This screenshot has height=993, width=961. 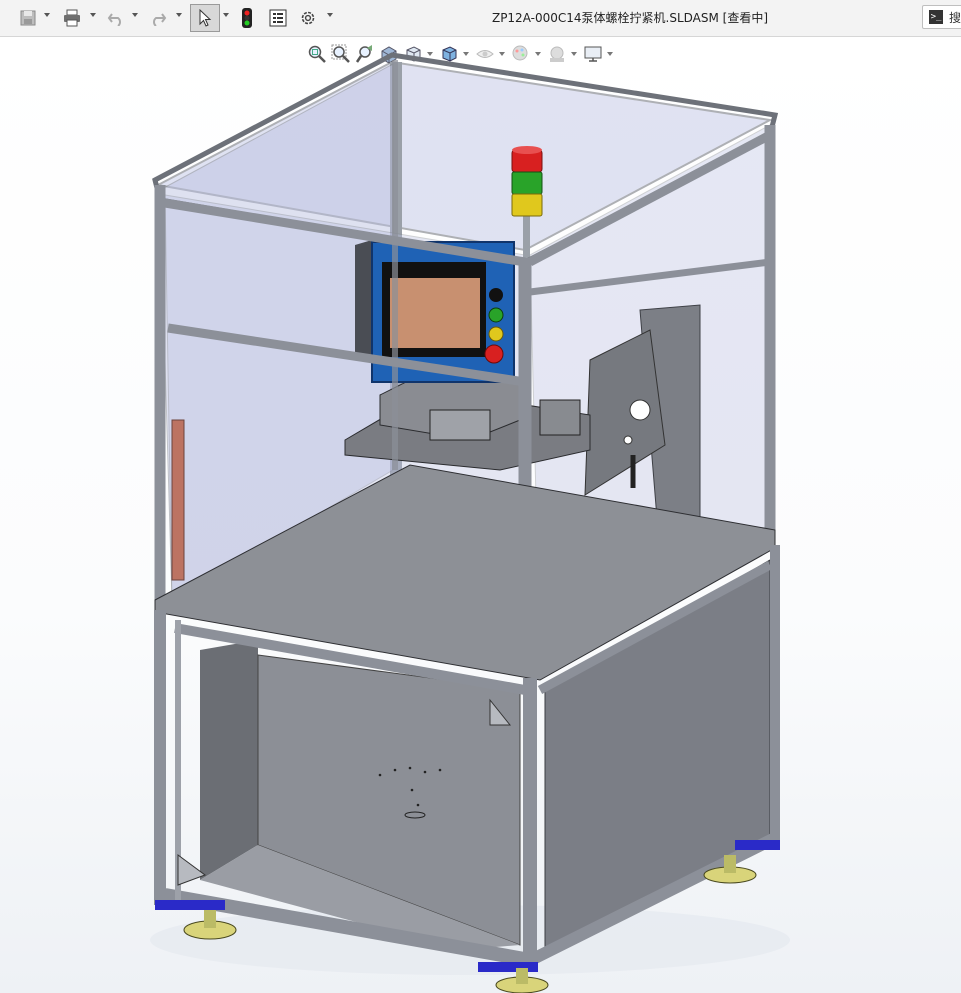 I want to click on options-button, so click(x=308, y=18).